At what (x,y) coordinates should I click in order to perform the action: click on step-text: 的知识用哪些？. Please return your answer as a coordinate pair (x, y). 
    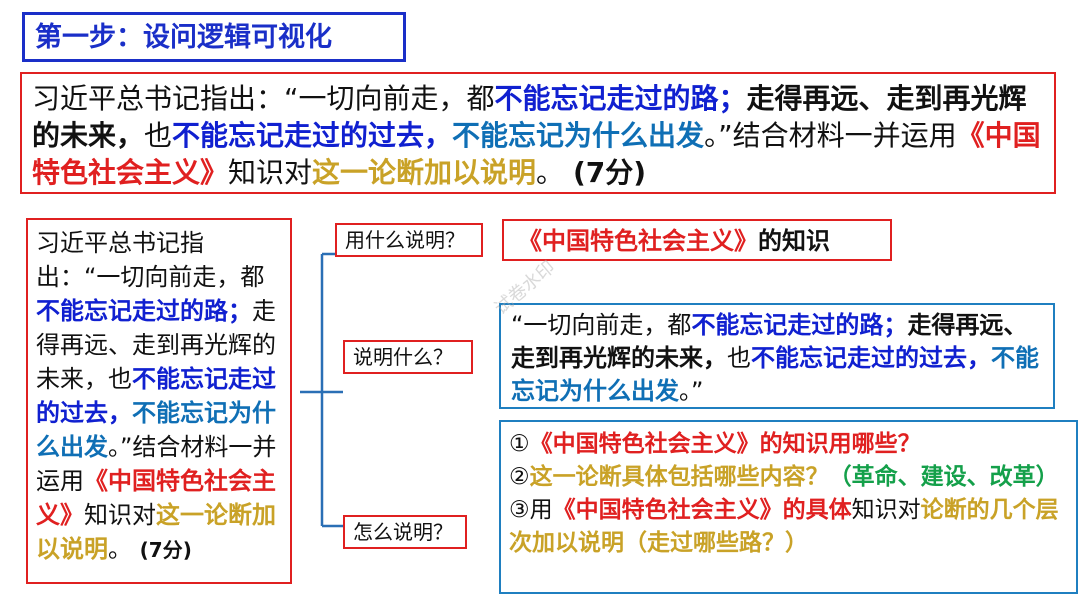
    Looking at the image, I should click on (840, 444).